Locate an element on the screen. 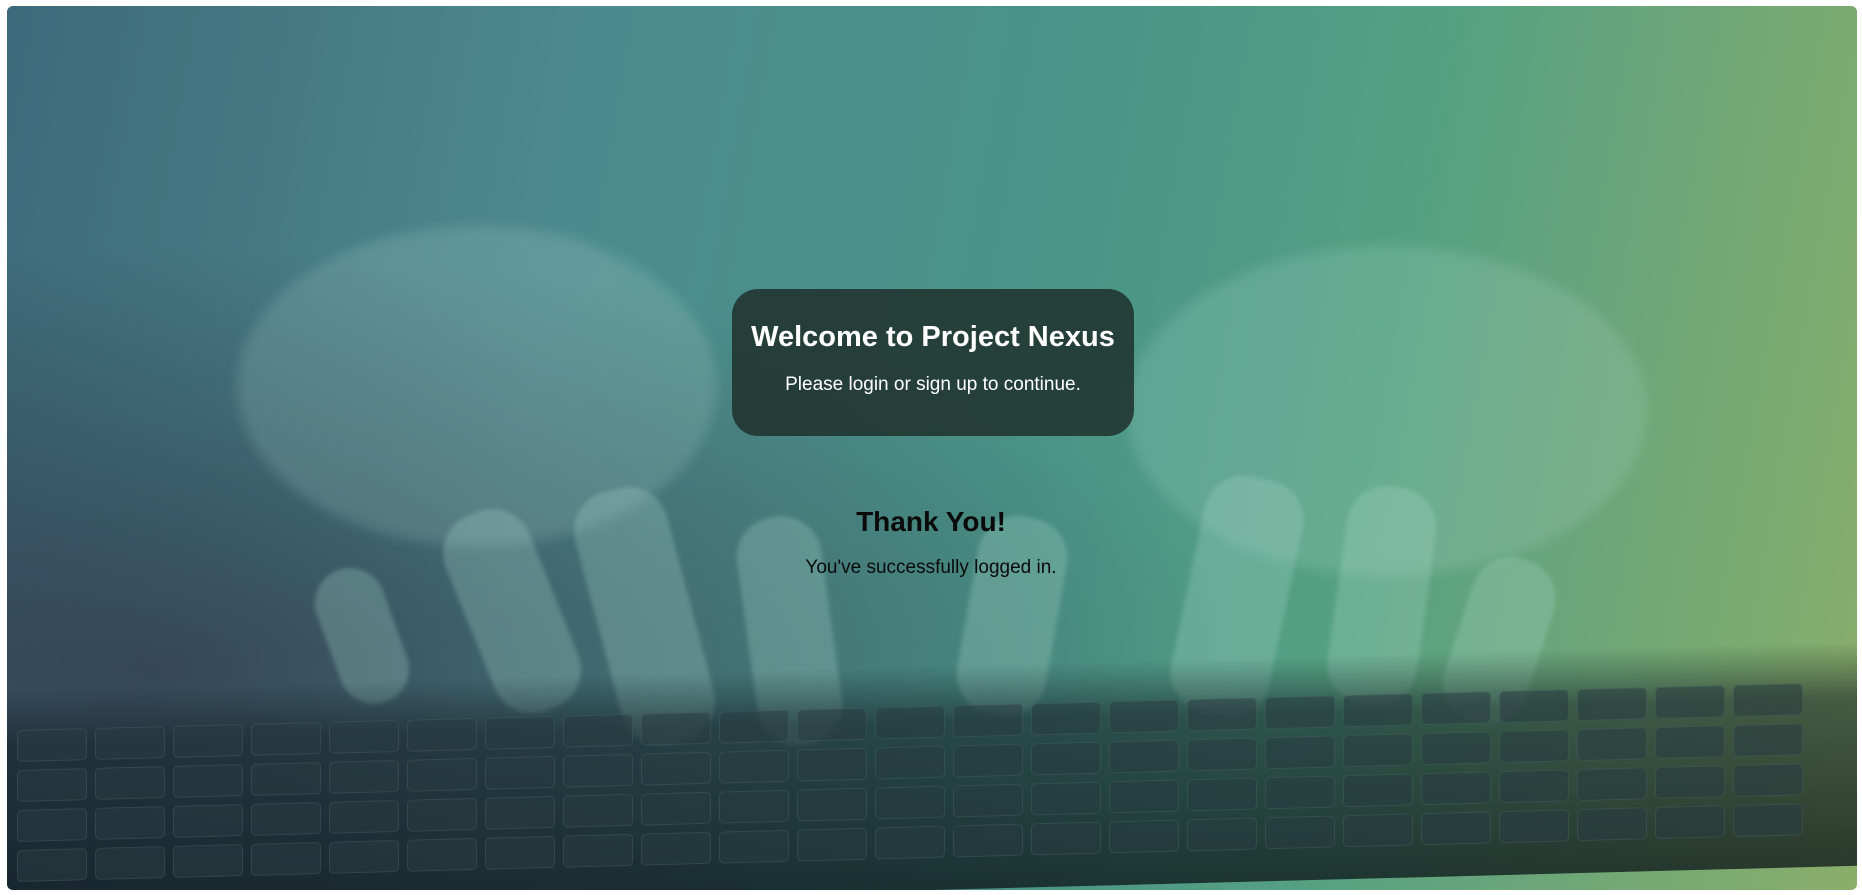 The width and height of the screenshot is (1862, 895). welcome-subtitle: Please login or sign up to continue. is located at coordinates (933, 384).